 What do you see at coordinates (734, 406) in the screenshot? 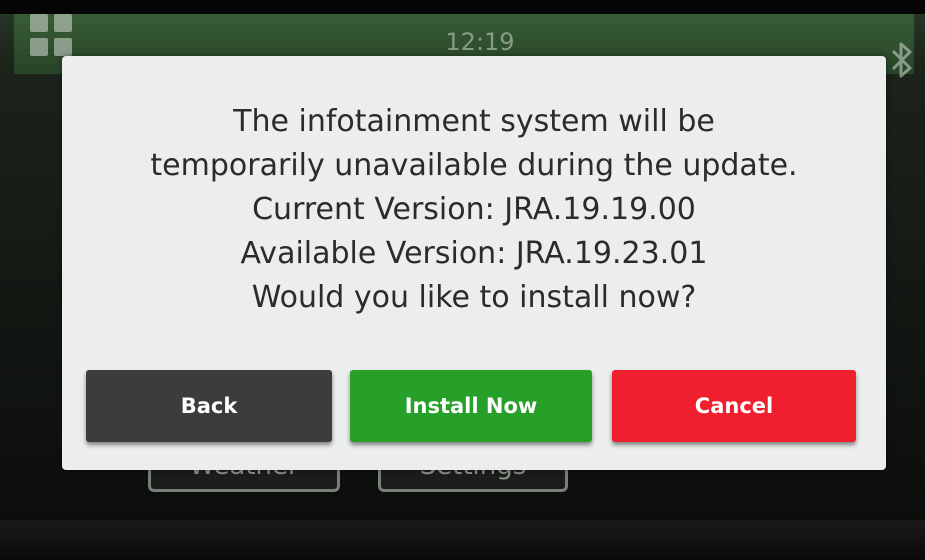
I see `cancel-button: Cancel` at bounding box center [734, 406].